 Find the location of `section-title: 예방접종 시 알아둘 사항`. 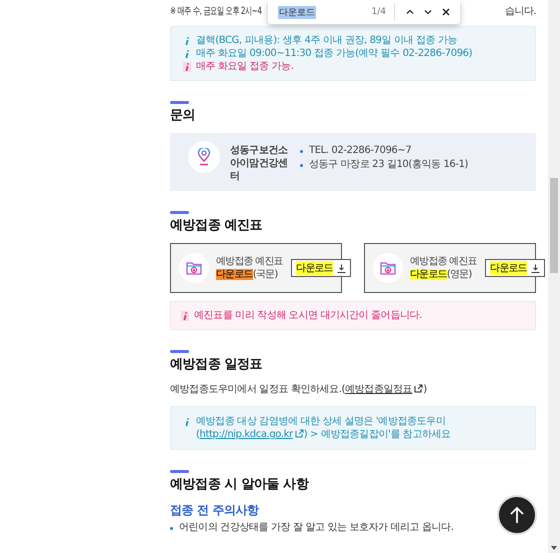

section-title: 예방접종 시 알아둘 사항 is located at coordinates (239, 485).